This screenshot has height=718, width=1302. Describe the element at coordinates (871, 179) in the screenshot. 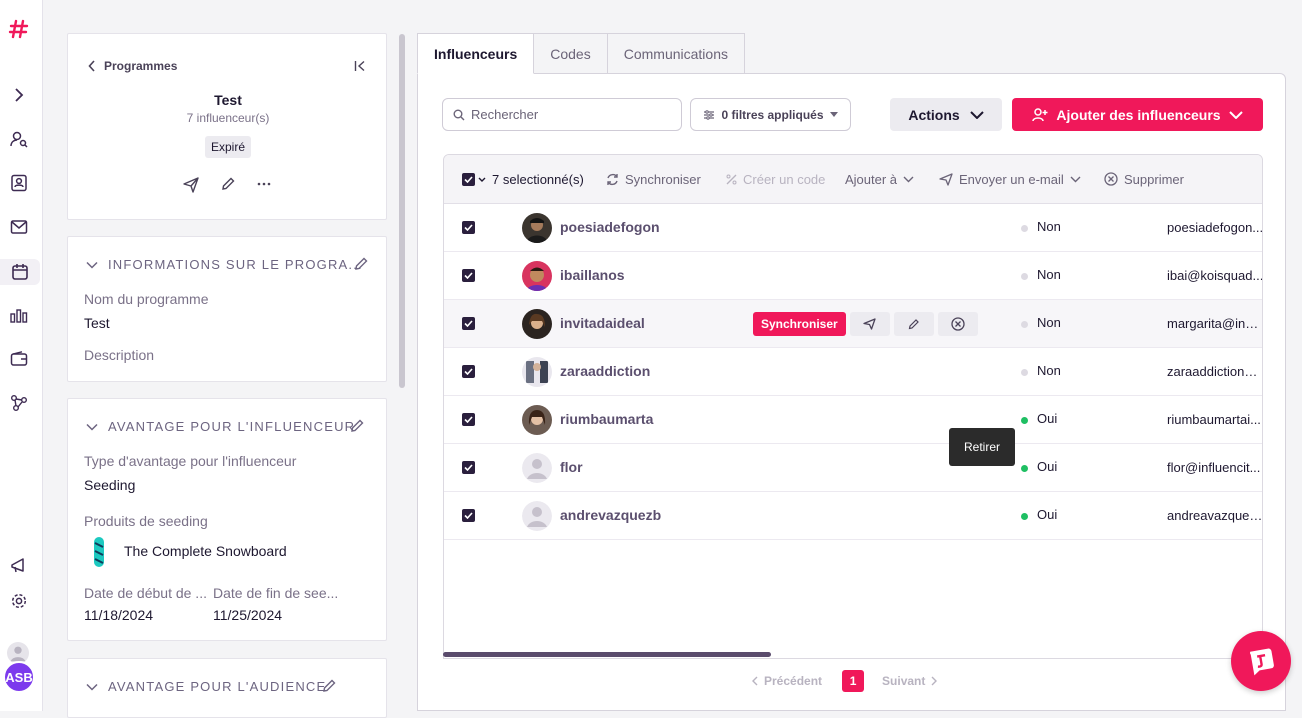

I see `add-to-label: Ajouter à` at that location.